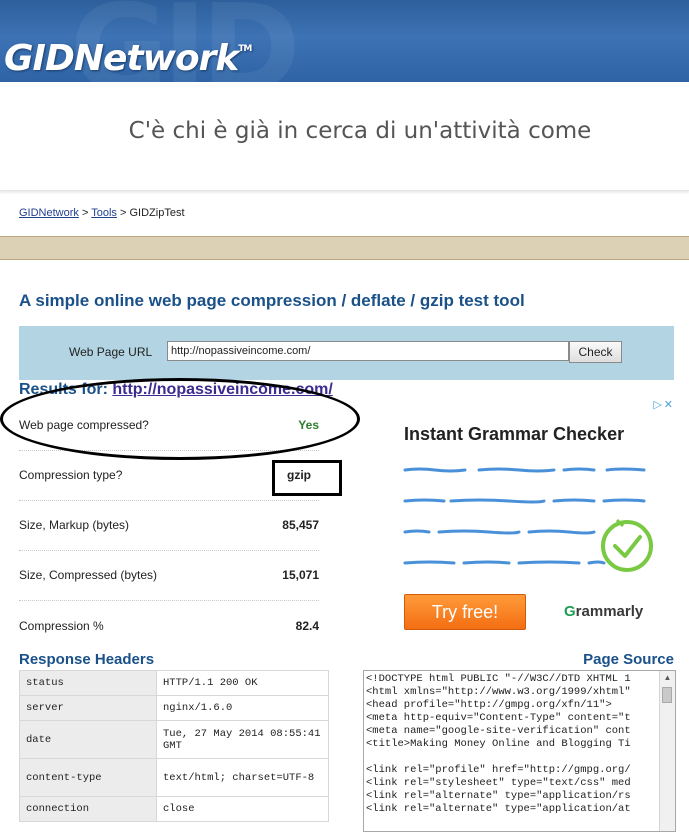 This screenshot has width=689, height=832. Describe the element at coordinates (489, 705) in the screenshot. I see `source-line: <head profile="http://gmpg.org/xfn/11">` at that location.